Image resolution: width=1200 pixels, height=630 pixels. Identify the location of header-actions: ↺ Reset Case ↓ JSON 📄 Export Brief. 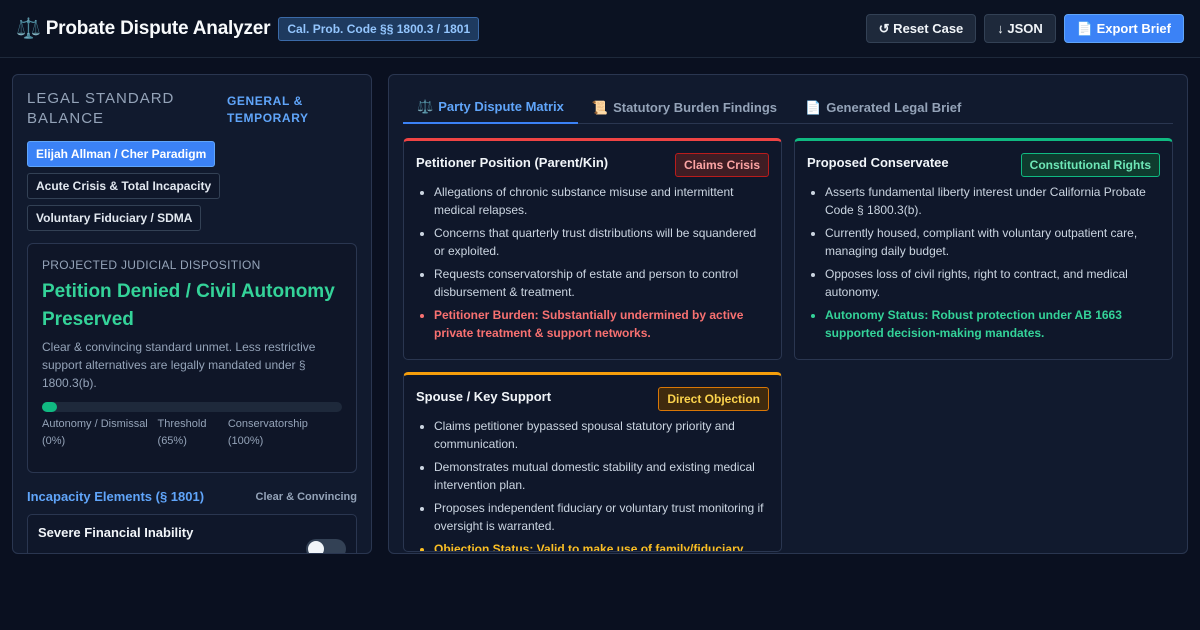
(1024, 28).